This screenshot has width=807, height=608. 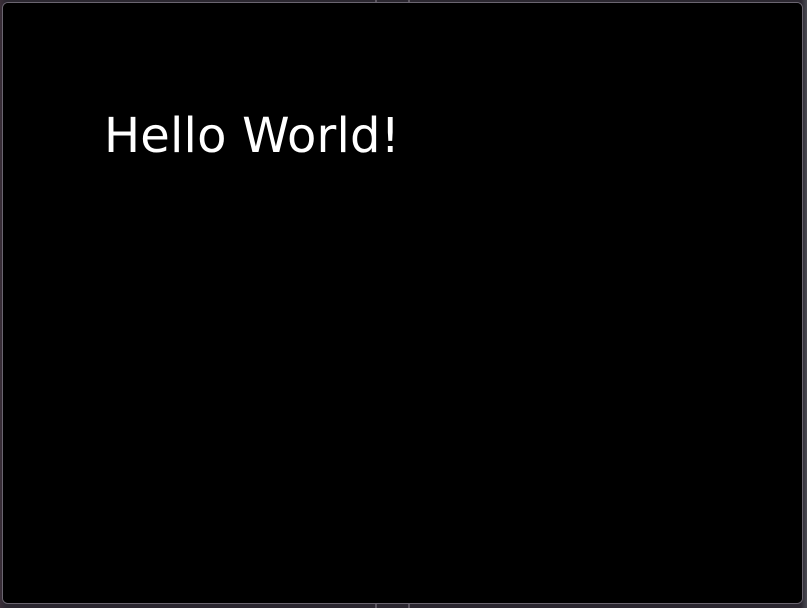 What do you see at coordinates (252, 136) in the screenshot?
I see `hello-world-text: Hello World!` at bounding box center [252, 136].